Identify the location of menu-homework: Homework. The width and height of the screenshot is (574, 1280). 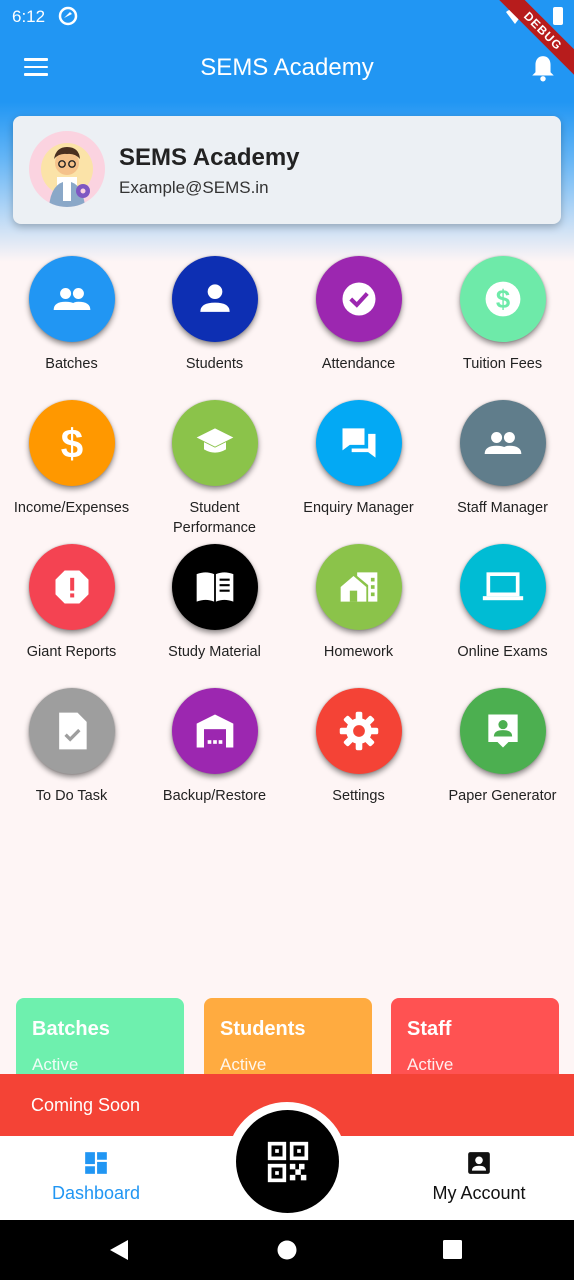
(358, 603).